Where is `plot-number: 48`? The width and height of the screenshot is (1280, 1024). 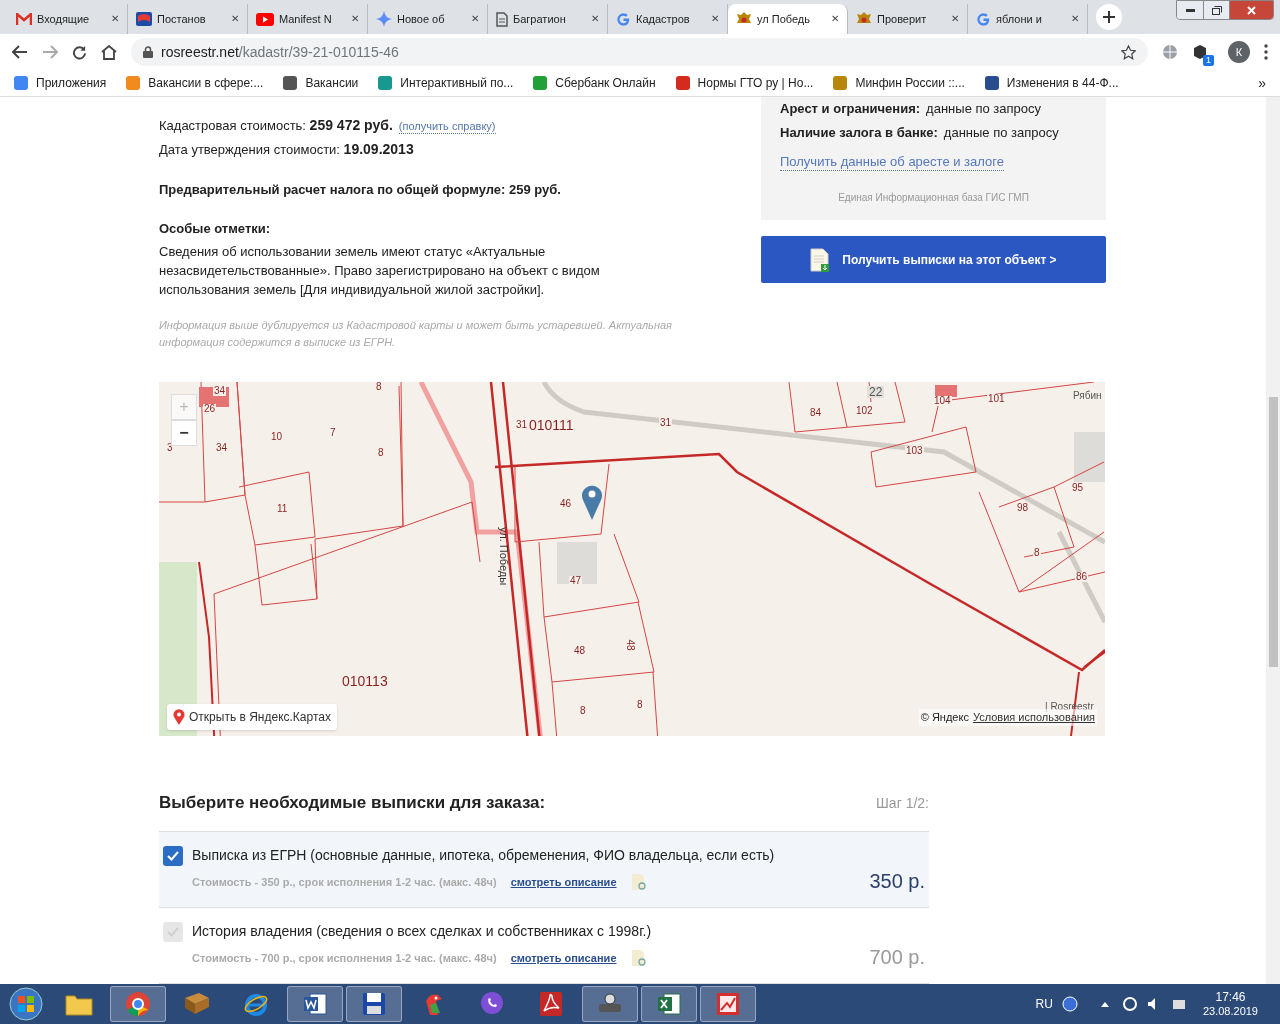 plot-number: 48 is located at coordinates (629, 645).